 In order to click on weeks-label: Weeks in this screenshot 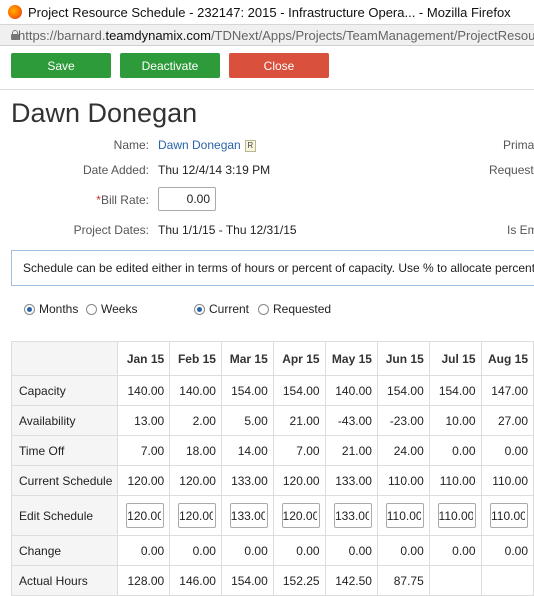, I will do `click(119, 309)`.